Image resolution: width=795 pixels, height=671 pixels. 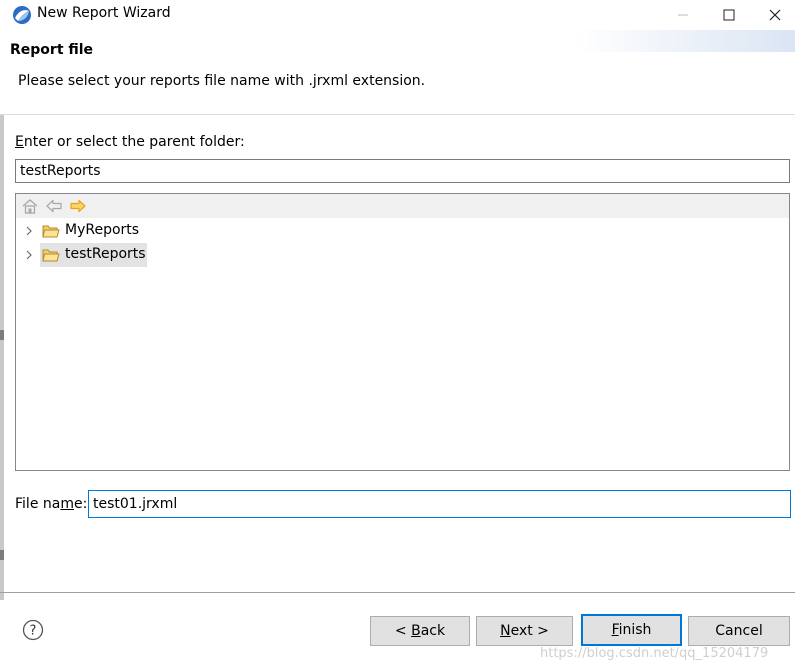 I want to click on cancel-button: Cancel, so click(x=739, y=631).